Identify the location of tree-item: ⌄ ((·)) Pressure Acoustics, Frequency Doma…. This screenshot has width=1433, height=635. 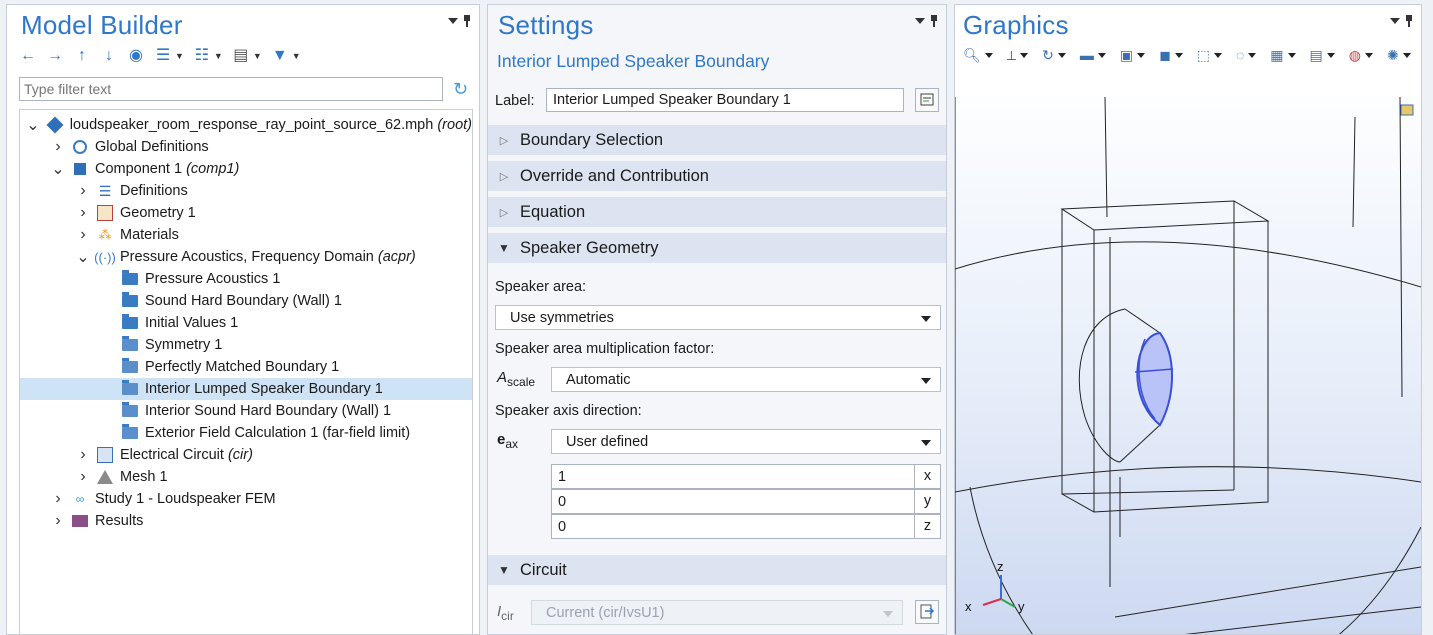
(246, 257).